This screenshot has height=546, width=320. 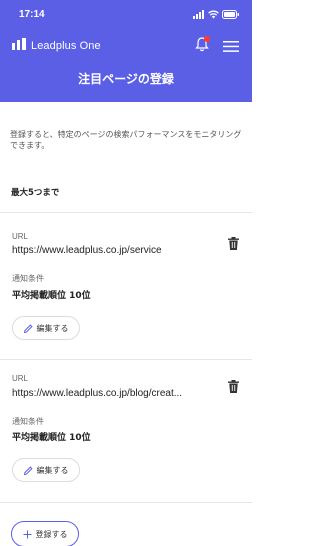 What do you see at coordinates (27, 534) in the screenshot?
I see `plus-icon` at bounding box center [27, 534].